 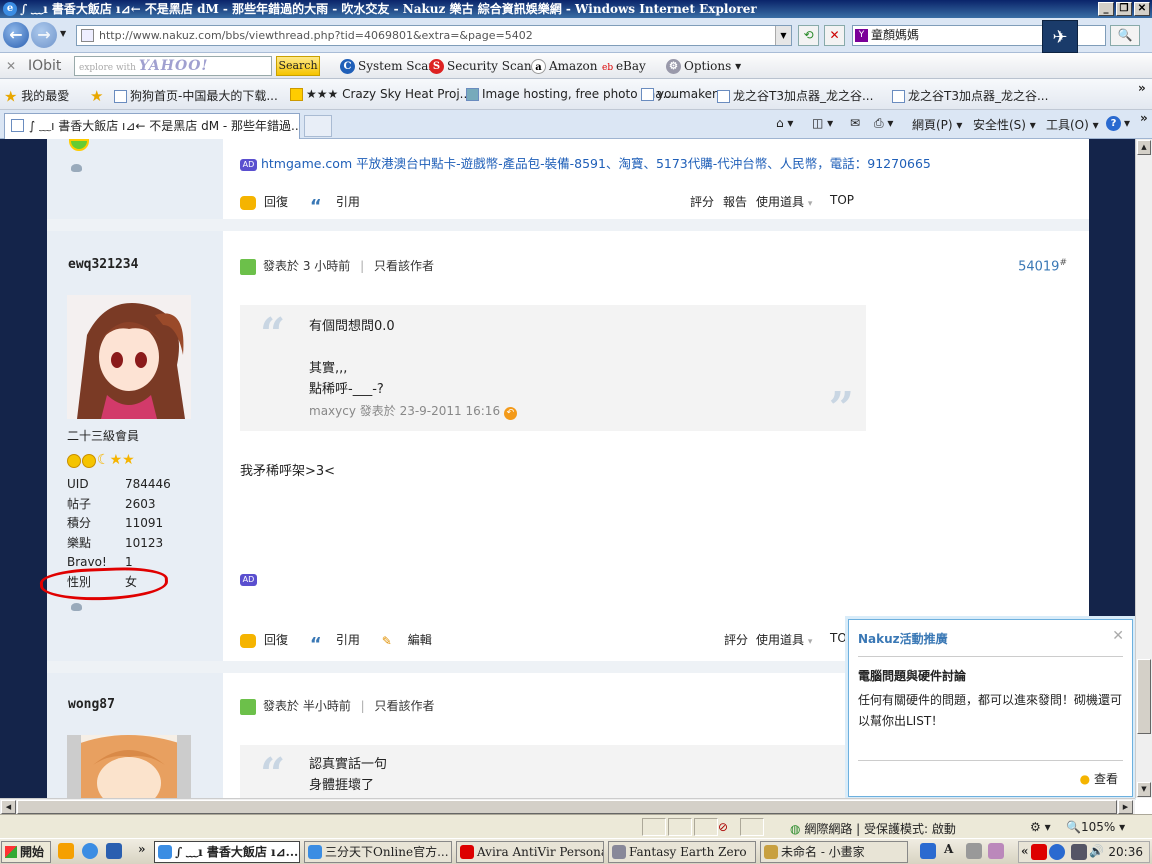 I want to click on close-button: ✕, so click(x=1142, y=9).